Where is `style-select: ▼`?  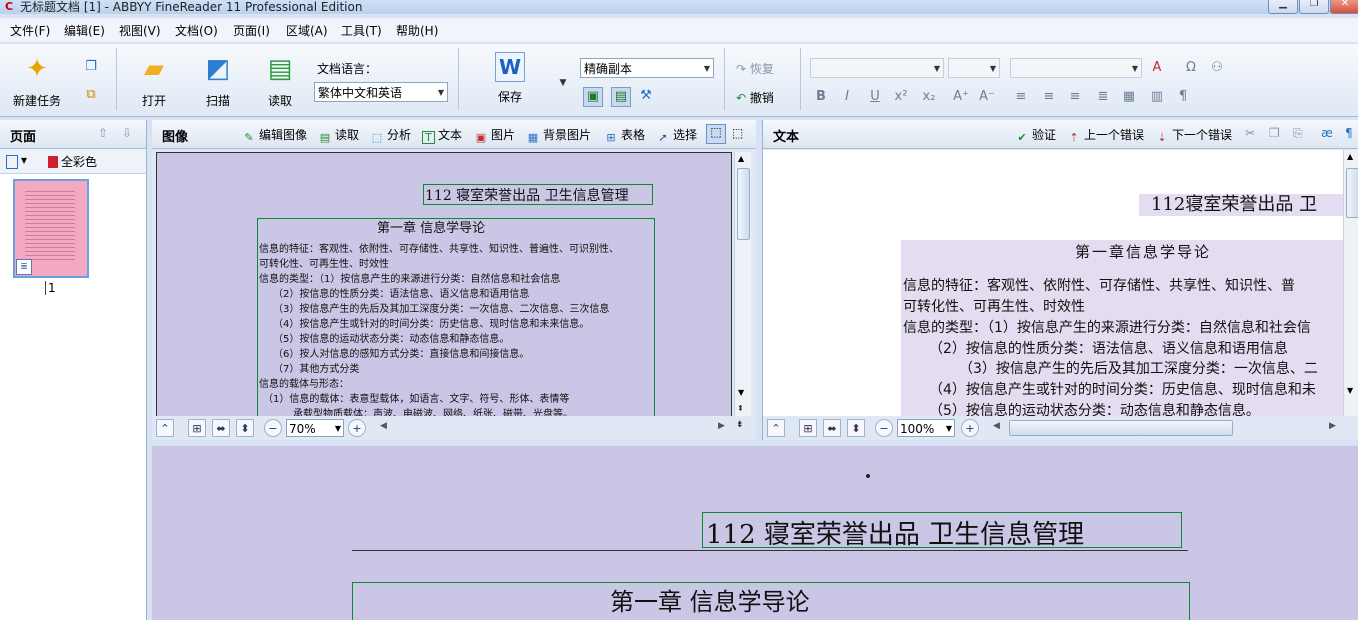
style-select: ▼ is located at coordinates (1076, 68).